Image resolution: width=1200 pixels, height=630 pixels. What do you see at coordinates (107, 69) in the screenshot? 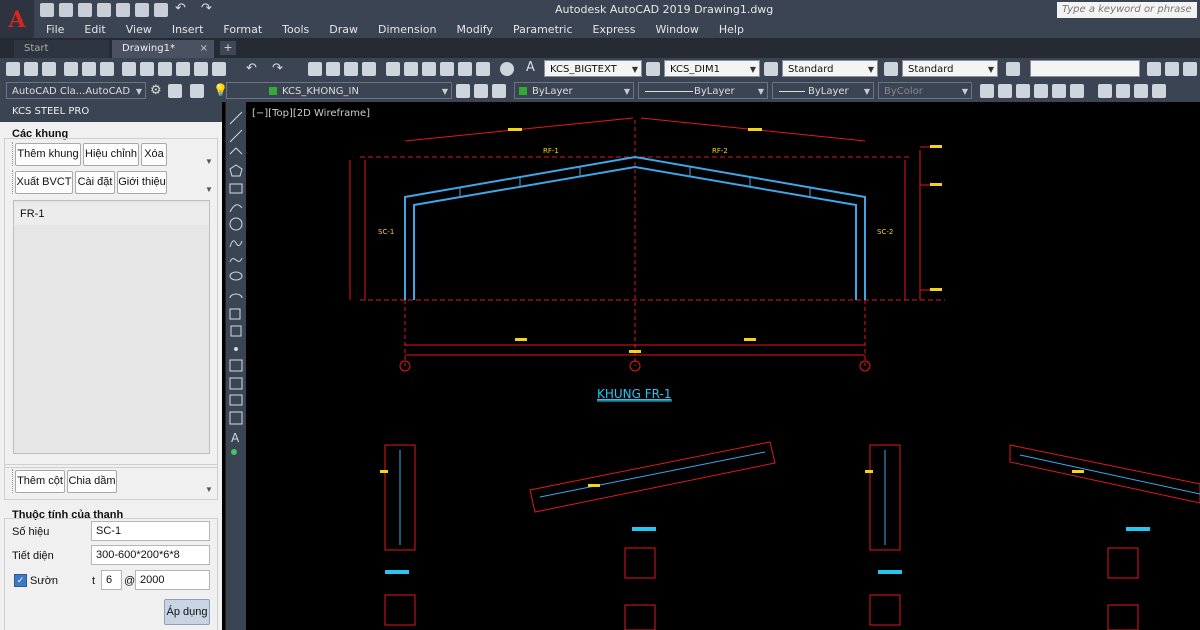
I see `publish-icon` at bounding box center [107, 69].